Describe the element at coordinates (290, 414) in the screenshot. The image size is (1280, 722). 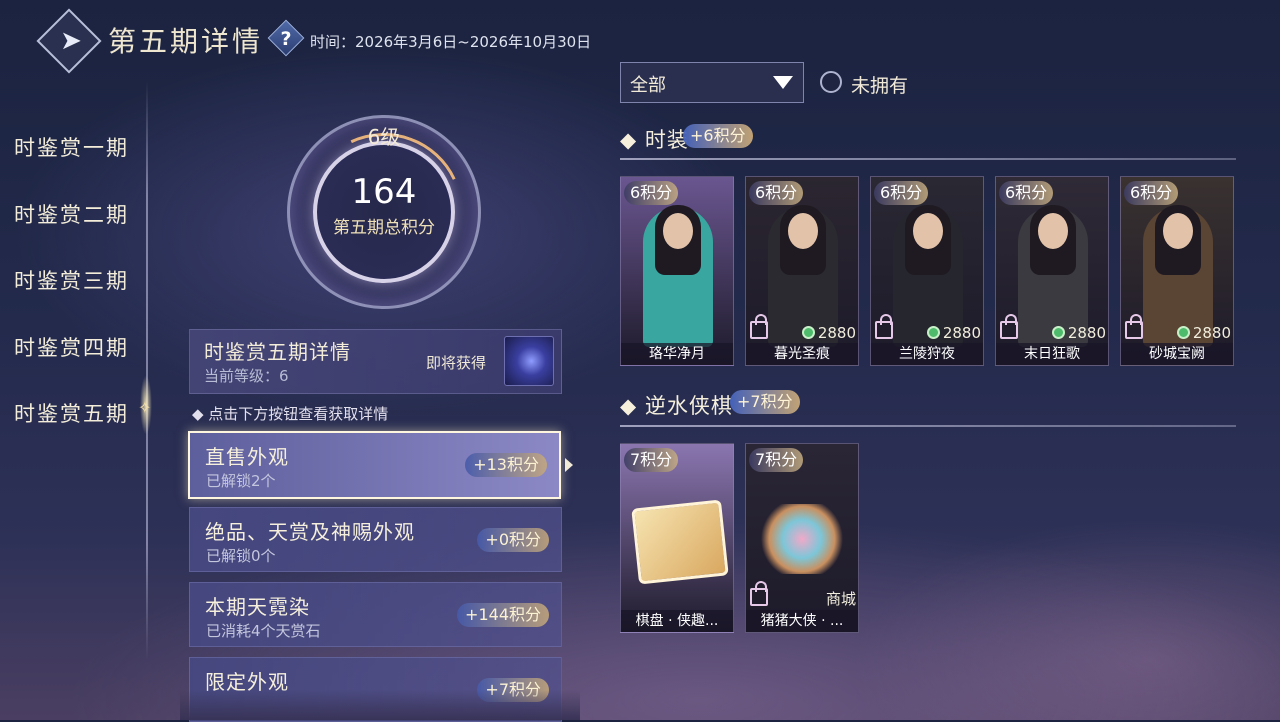
I see `hint-text: ◆ 点击下方按钮查看获取详情` at that location.